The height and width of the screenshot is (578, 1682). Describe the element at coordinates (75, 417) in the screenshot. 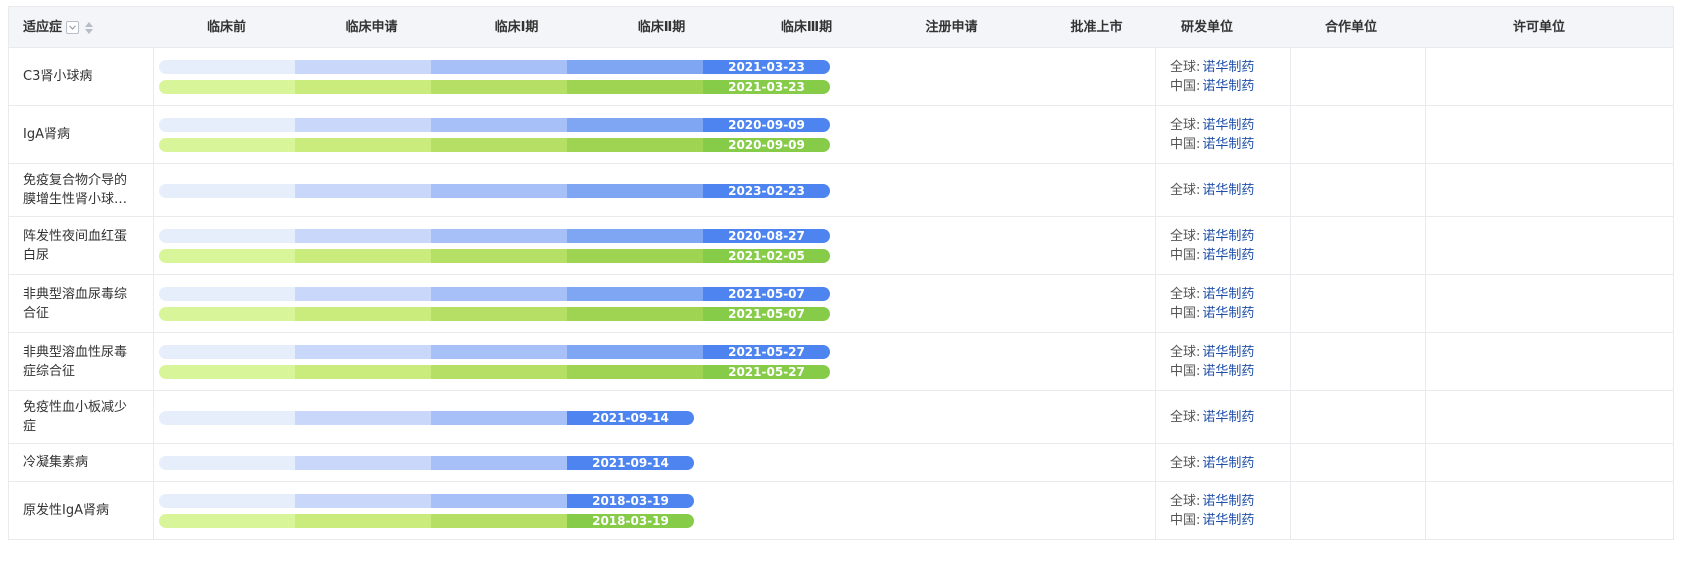

I see `indication-name: 免疫性血小板减少症` at that location.